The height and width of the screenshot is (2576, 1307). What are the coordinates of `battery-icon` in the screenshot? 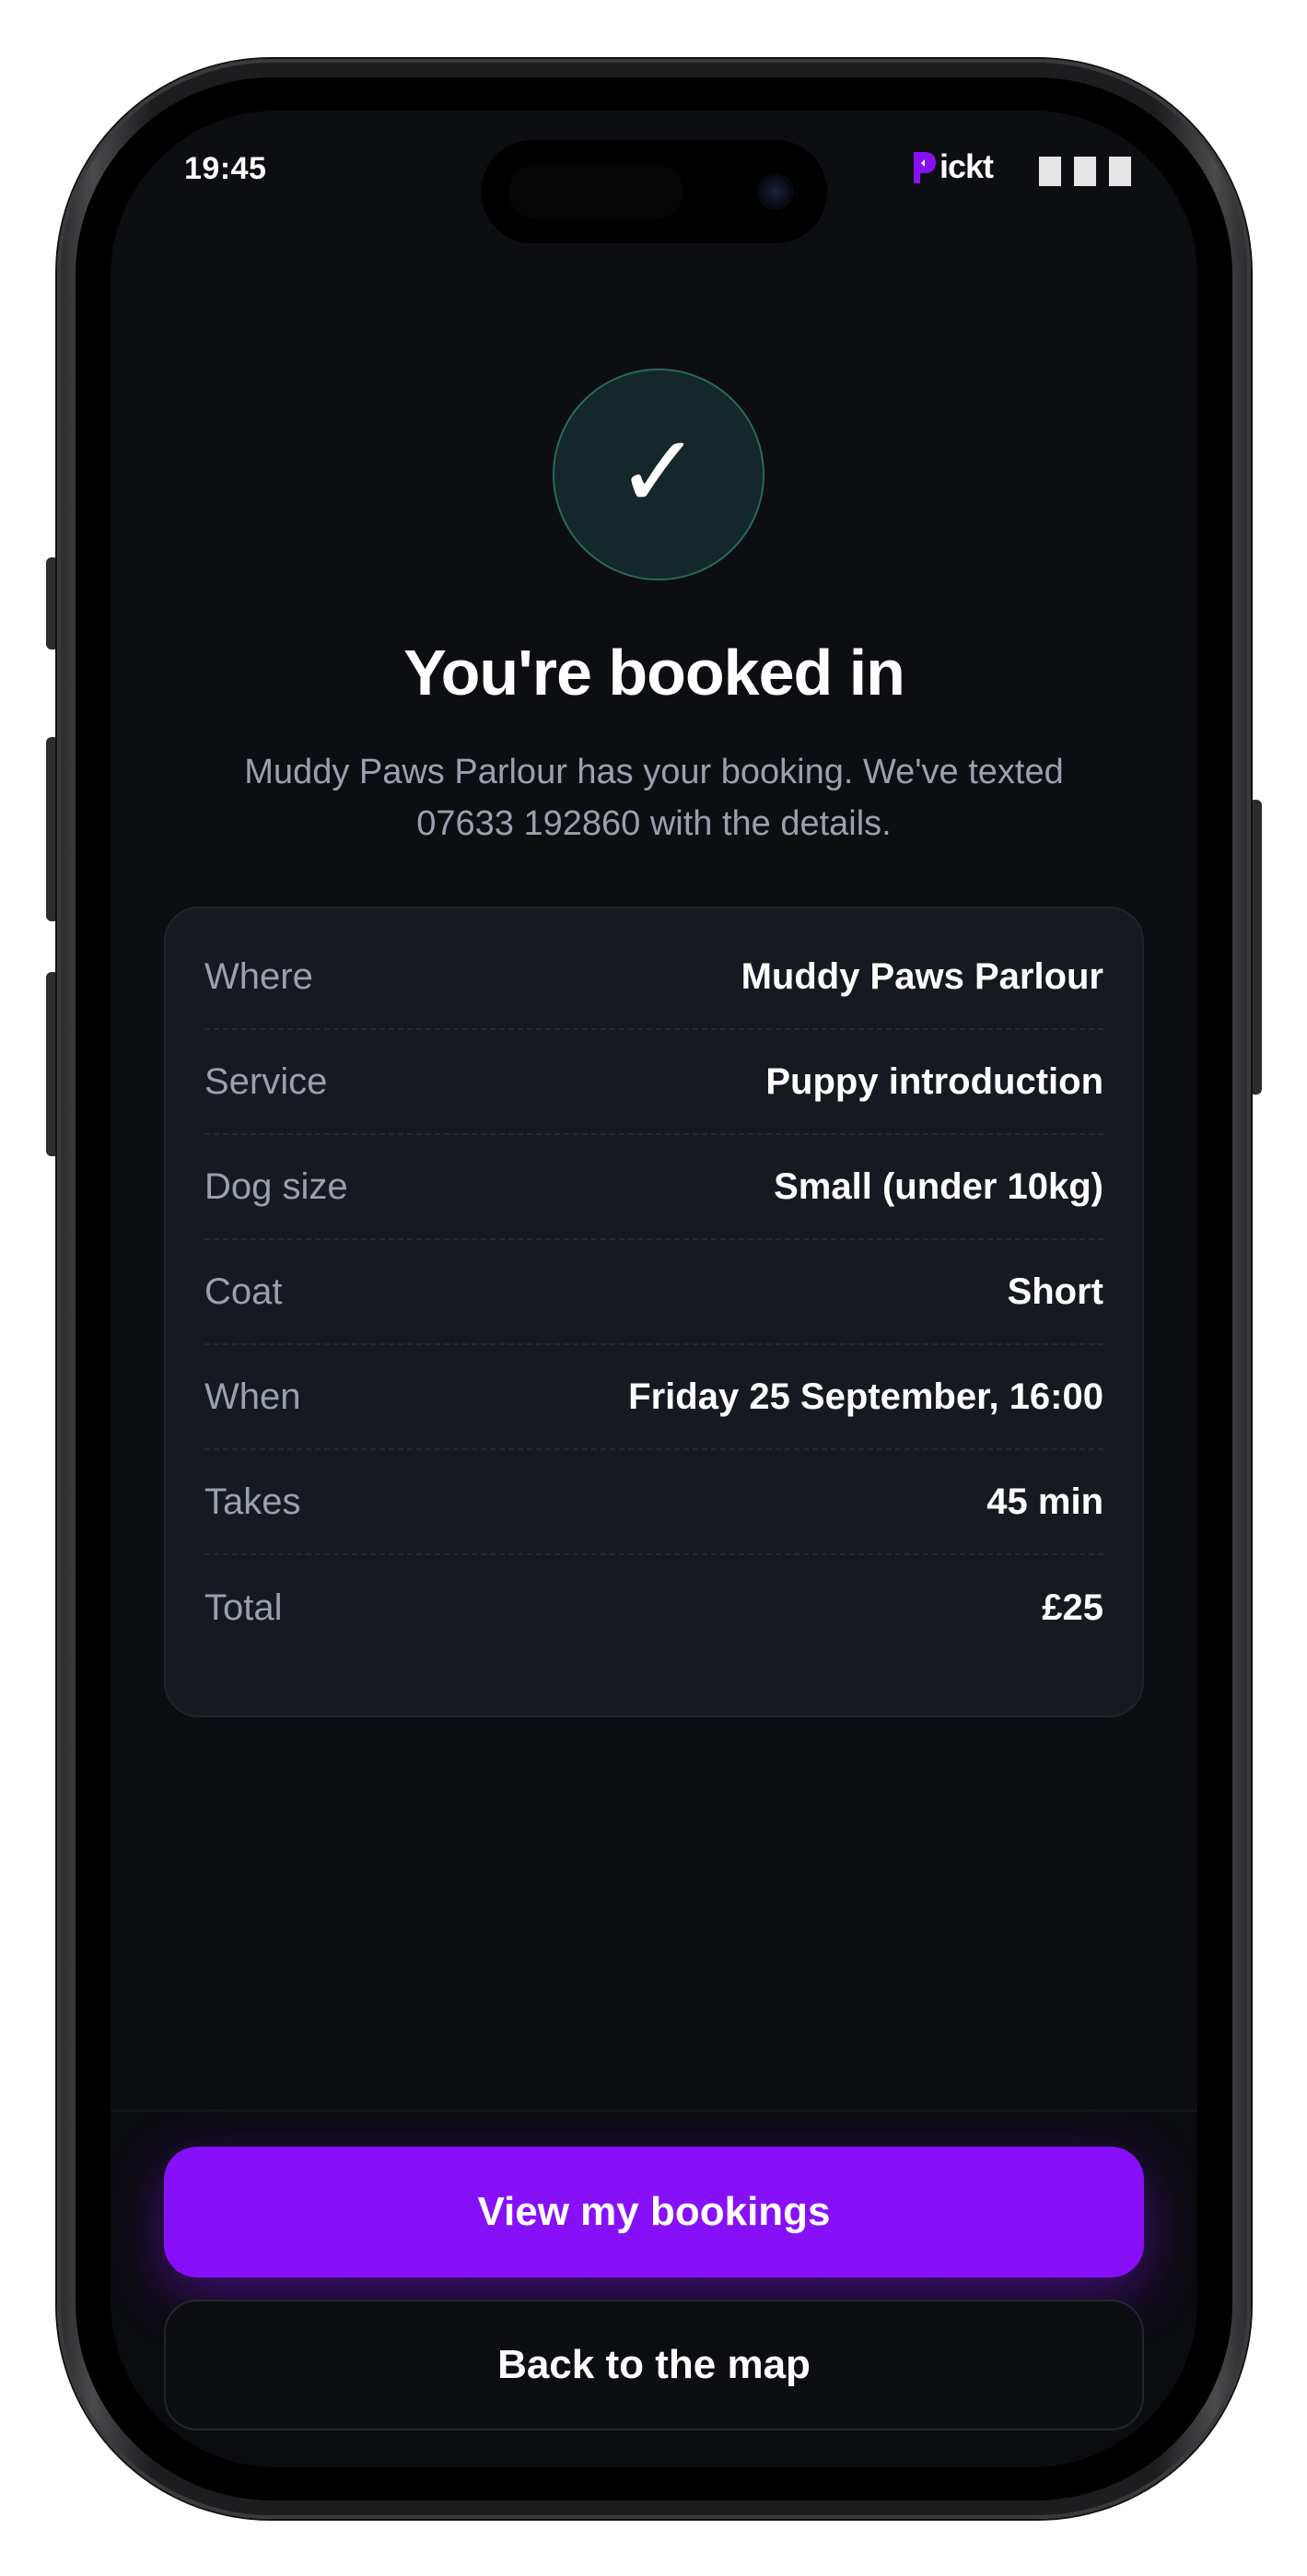 It's located at (1120, 171).